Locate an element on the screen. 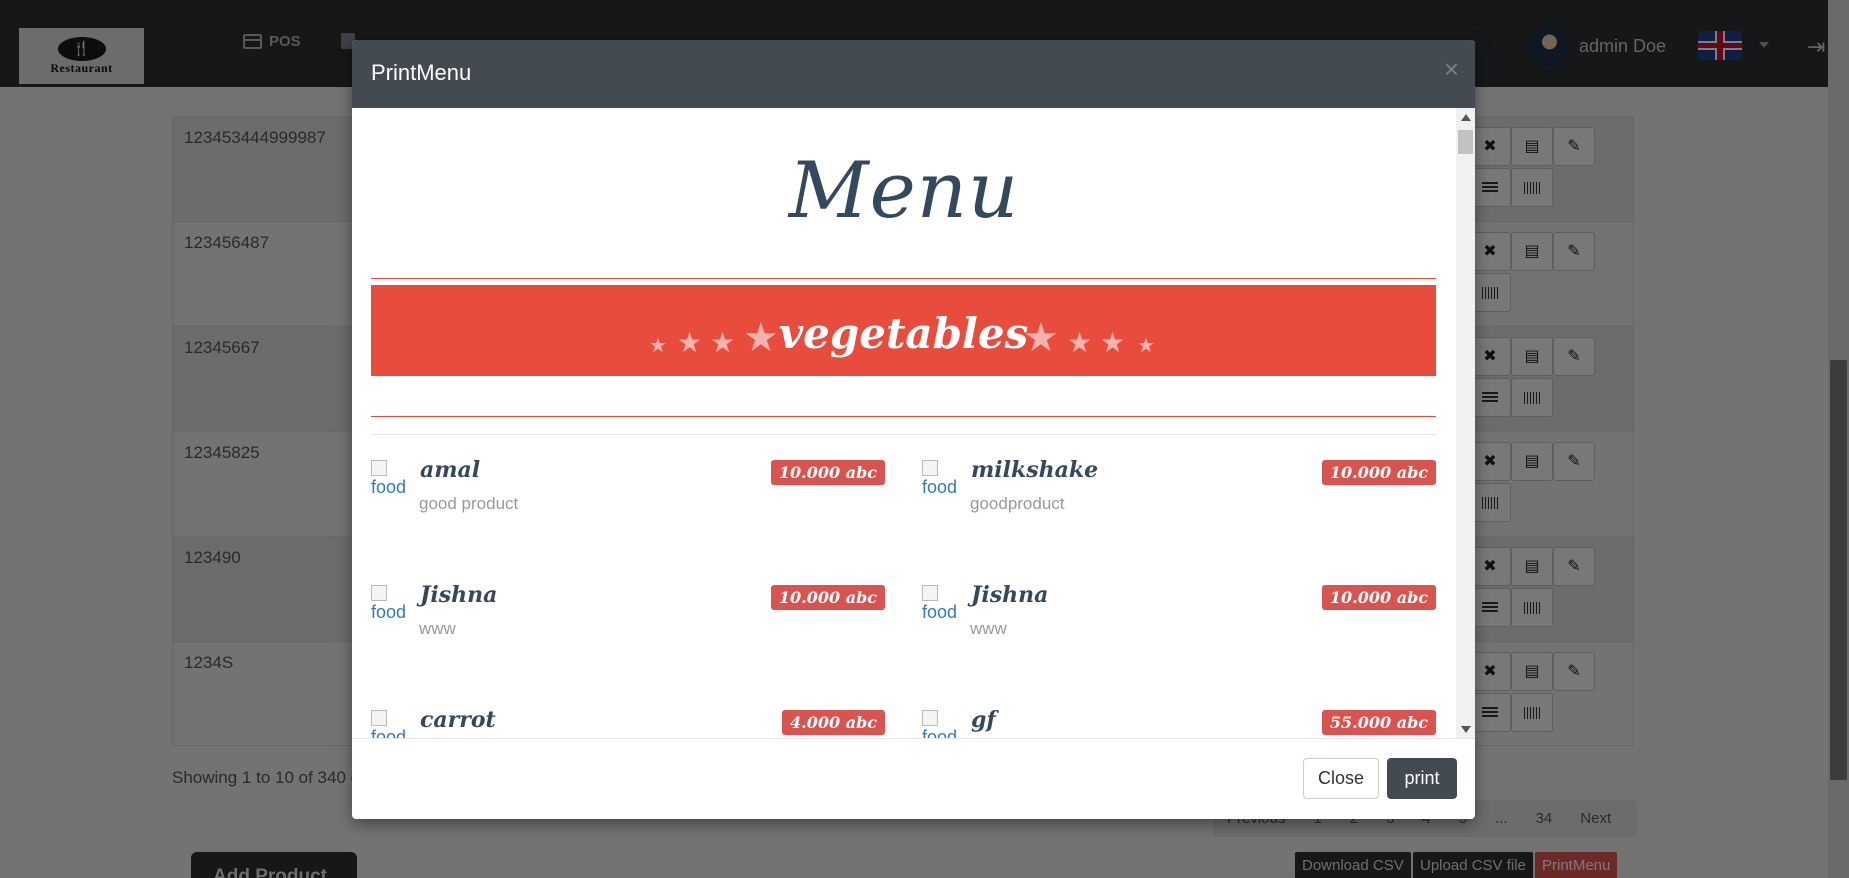  menu-item-description: goodproduct is located at coordinates (1017, 503).